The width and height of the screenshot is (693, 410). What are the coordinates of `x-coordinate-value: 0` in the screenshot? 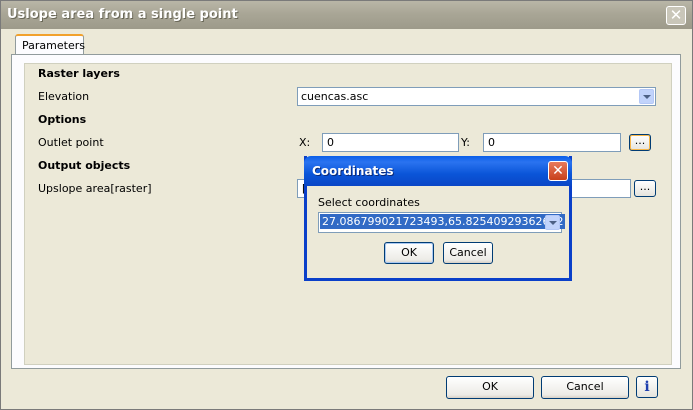 It's located at (330, 142).